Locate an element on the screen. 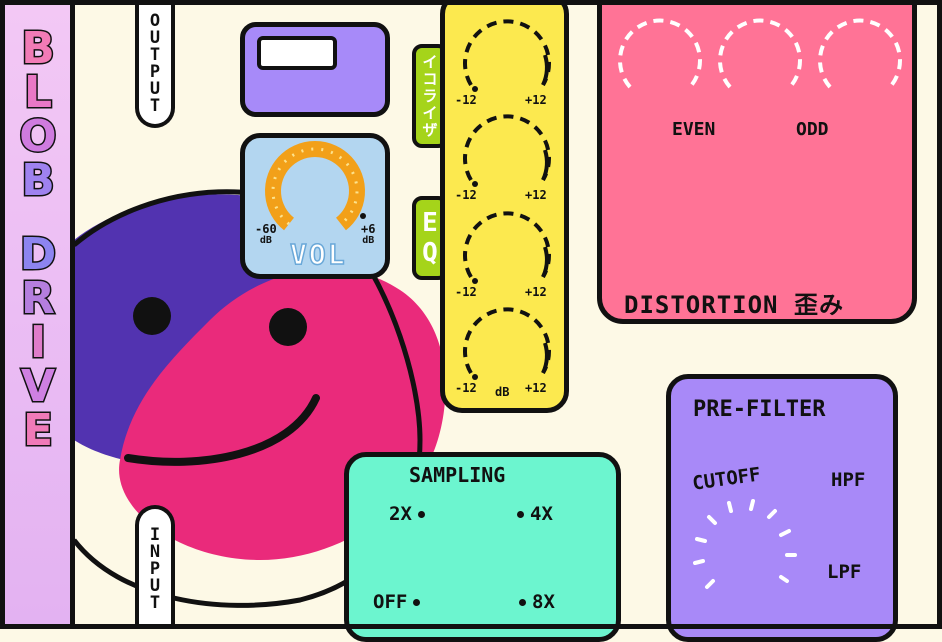  prefilter-panel: PRE-FILTER CUTOFF HPF LPF is located at coordinates (782, 508).